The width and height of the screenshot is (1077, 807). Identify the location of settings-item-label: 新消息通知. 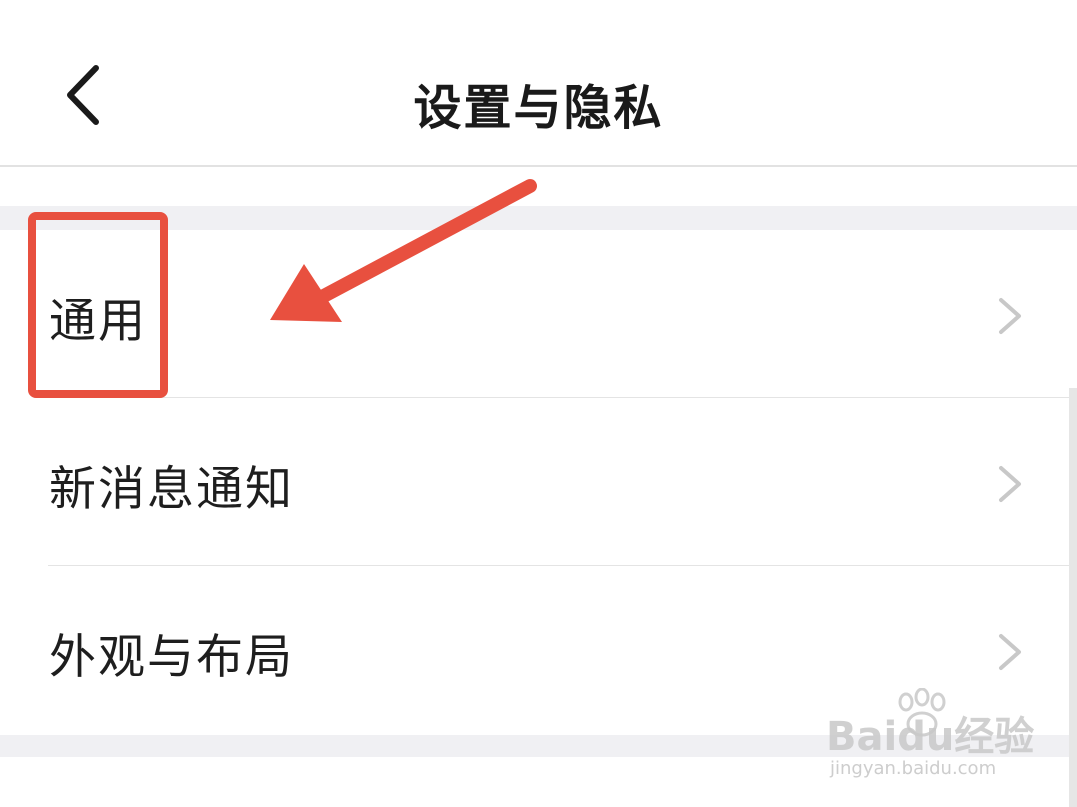
(171, 489).